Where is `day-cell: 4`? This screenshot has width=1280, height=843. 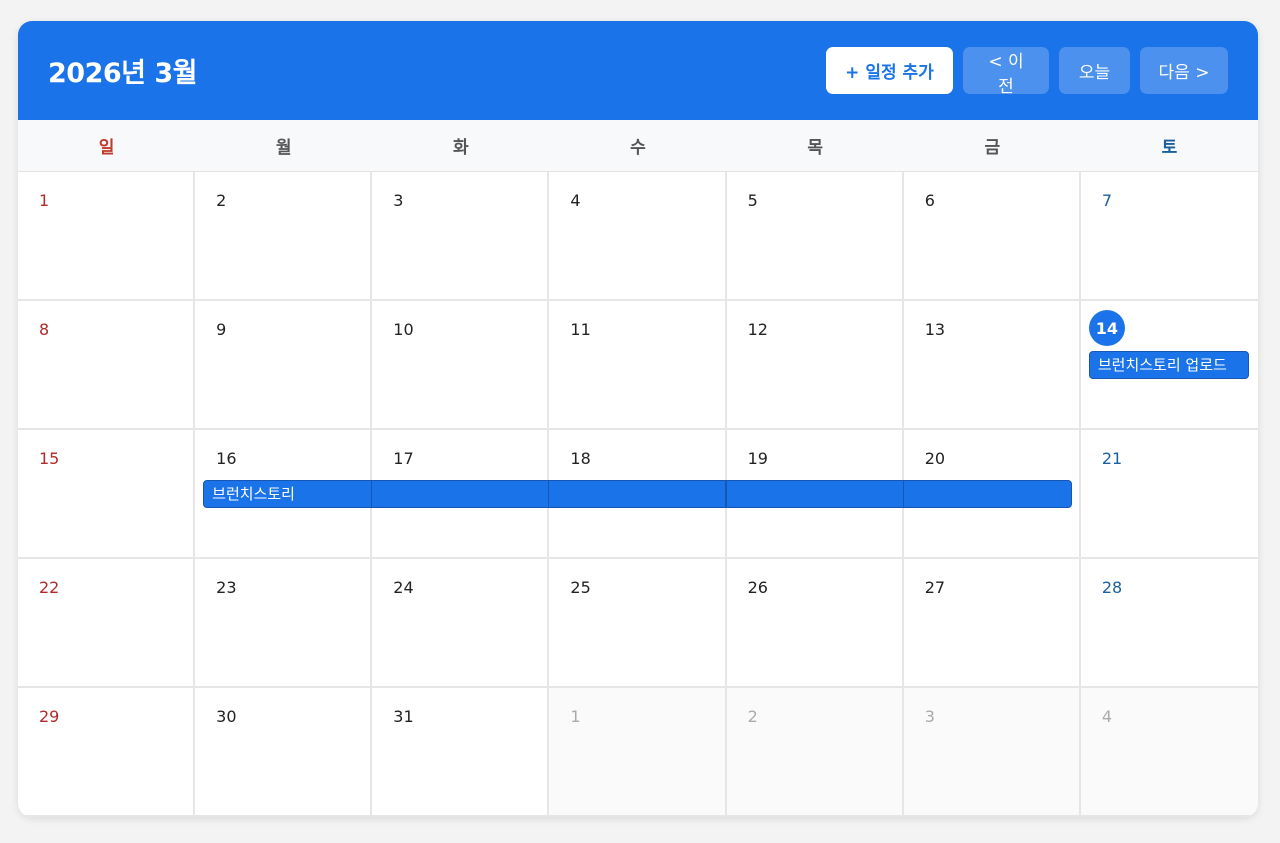 day-cell: 4 is located at coordinates (638, 236).